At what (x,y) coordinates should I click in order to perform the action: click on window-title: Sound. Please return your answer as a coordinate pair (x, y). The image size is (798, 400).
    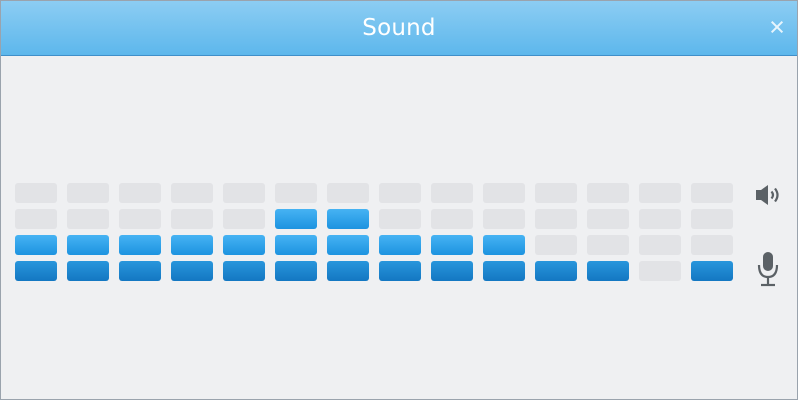
    Looking at the image, I should click on (399, 28).